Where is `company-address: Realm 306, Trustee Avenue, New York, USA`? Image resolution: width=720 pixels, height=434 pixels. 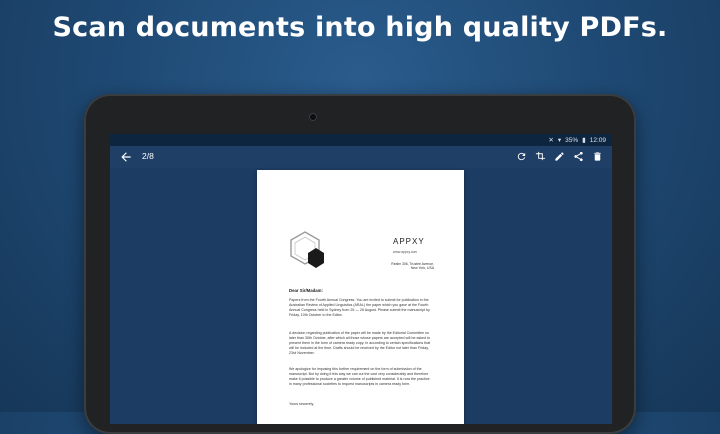
company-address: Realm 306, Trustee Avenue, New York, USA is located at coordinates (412, 266).